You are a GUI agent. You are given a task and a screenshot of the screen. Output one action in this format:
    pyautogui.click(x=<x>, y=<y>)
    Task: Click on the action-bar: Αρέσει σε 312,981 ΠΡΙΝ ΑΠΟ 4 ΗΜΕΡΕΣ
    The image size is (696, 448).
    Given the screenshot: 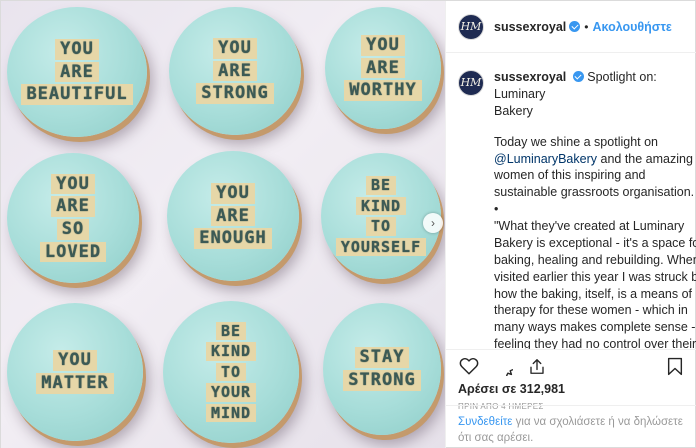 What is the action you would take?
    pyautogui.click(x=571, y=380)
    